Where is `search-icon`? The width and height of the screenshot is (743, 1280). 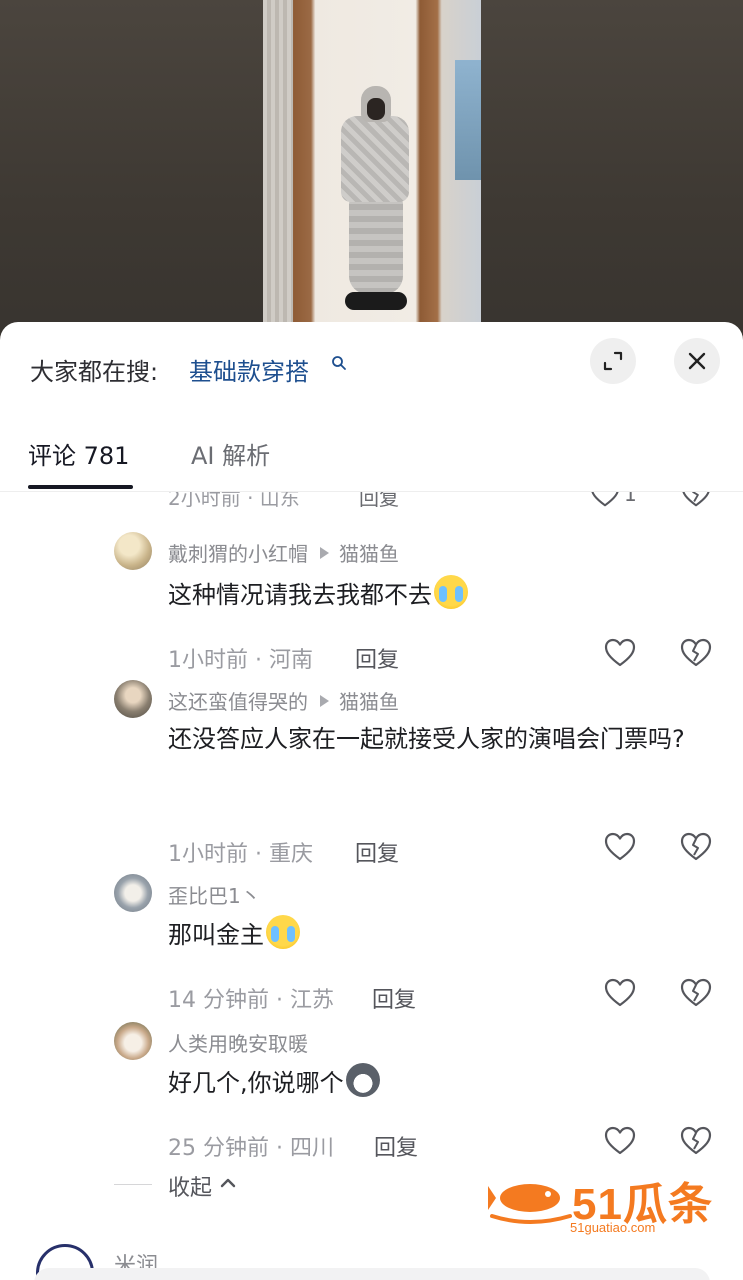 search-icon is located at coordinates (339, 363).